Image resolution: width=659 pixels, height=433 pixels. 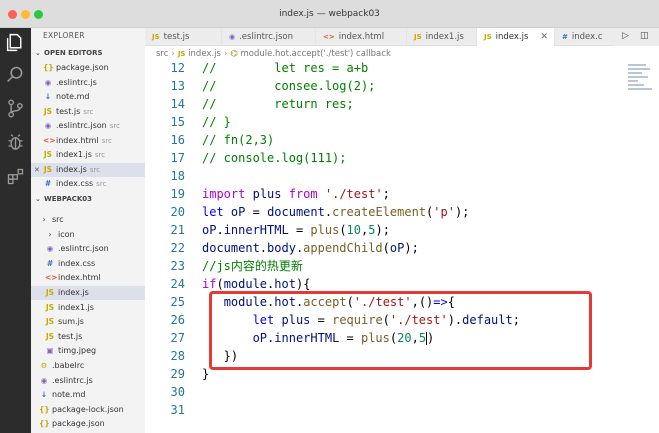 I want to click on debug-icon, so click(x=15, y=142).